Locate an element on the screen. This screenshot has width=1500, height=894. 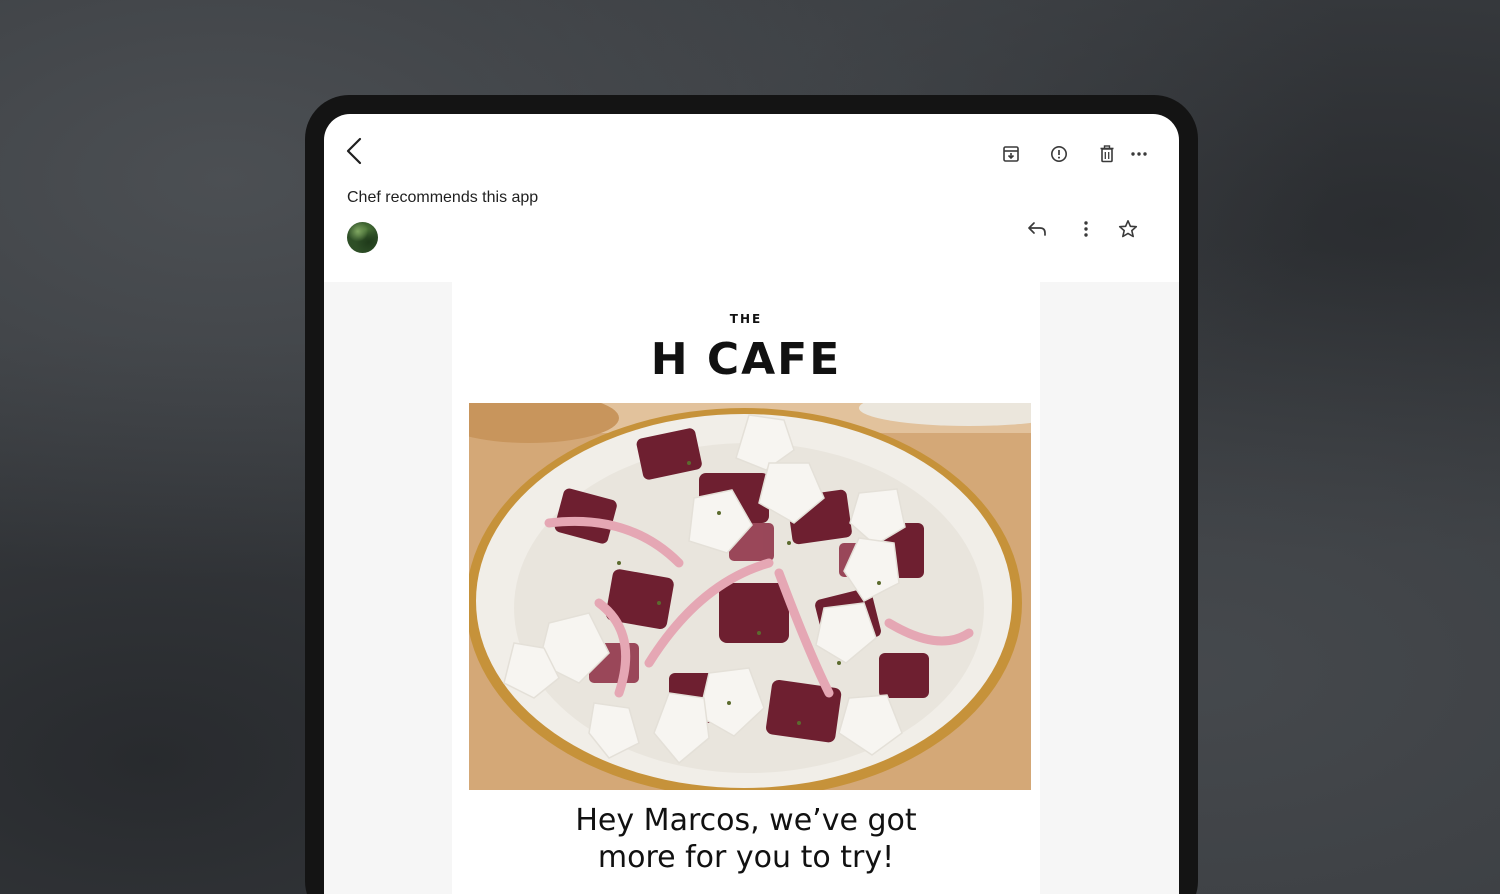
sender-avatar is located at coordinates (362, 237).